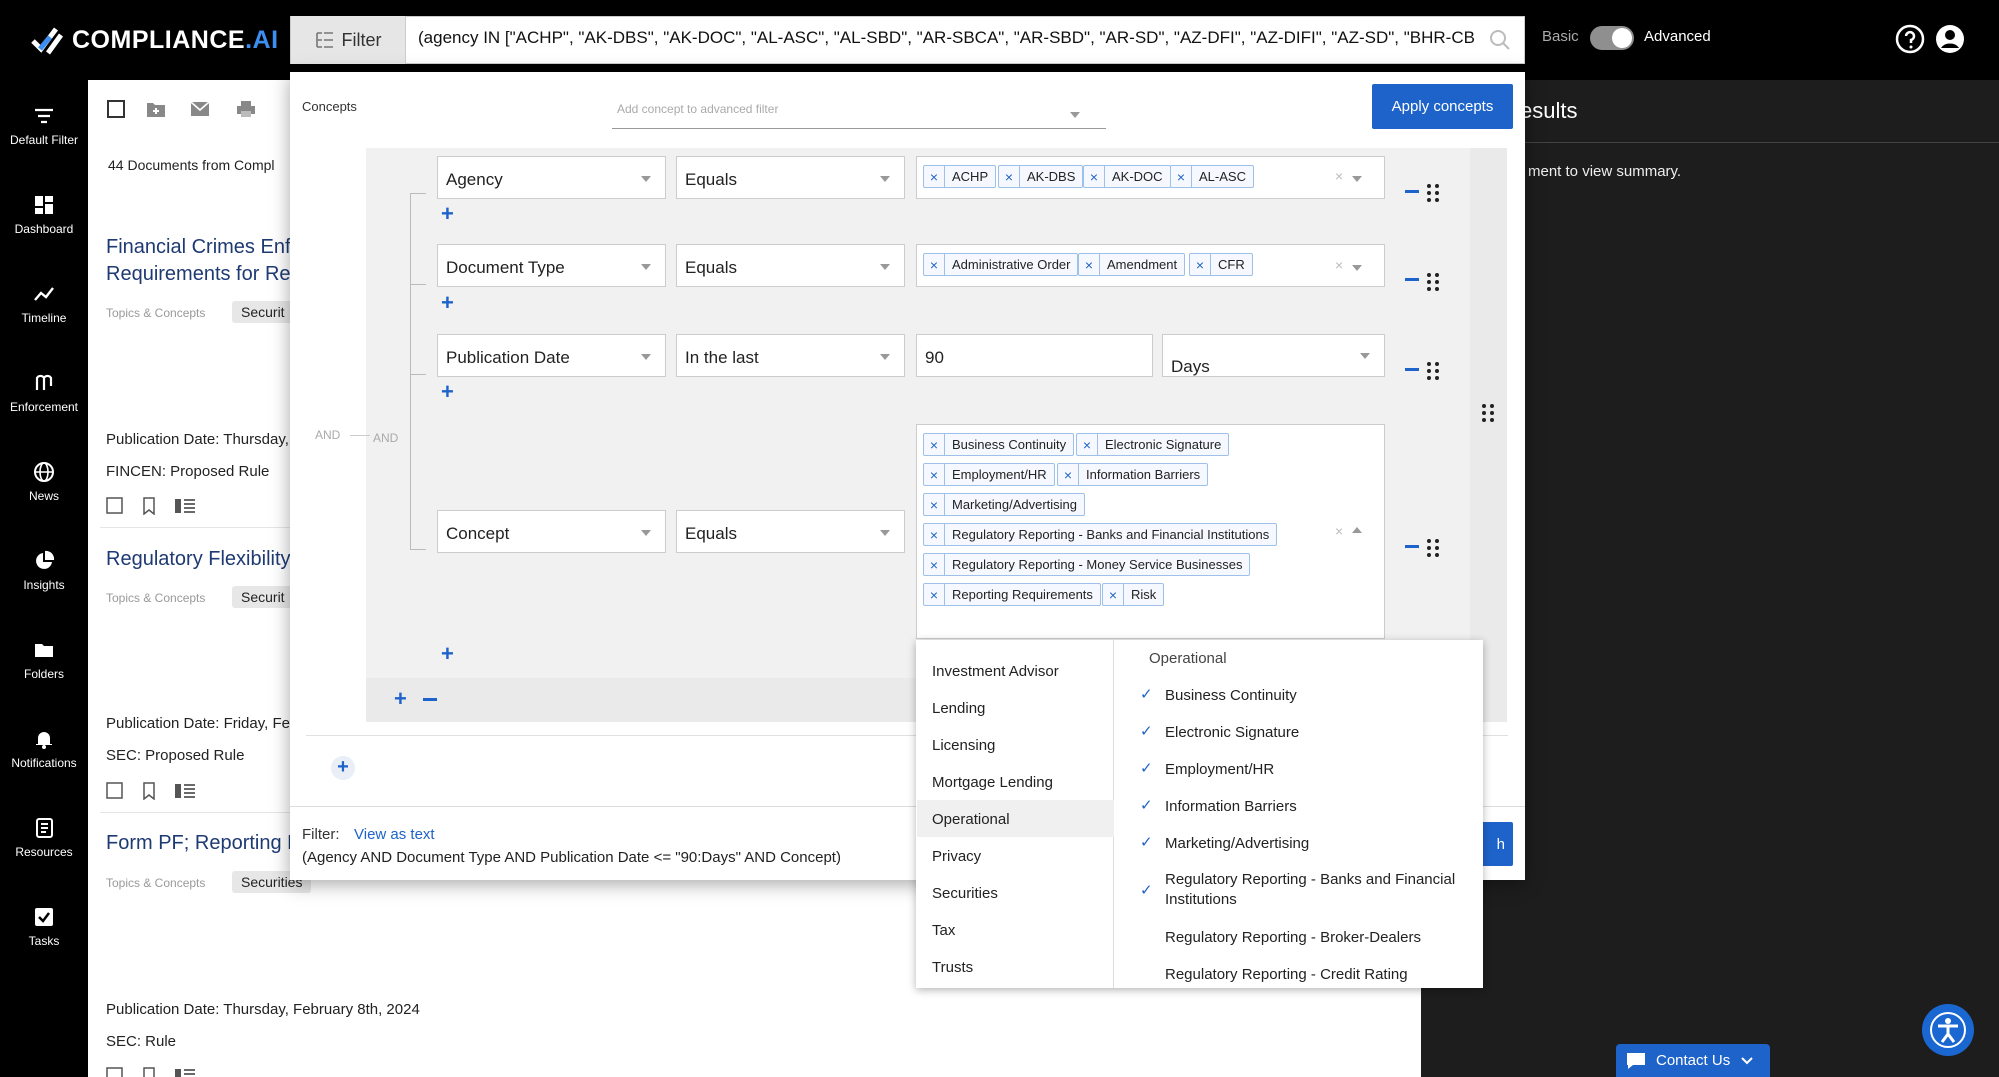  What do you see at coordinates (1212, 176) in the screenshot?
I see `value-tag: × AL-ASC` at bounding box center [1212, 176].